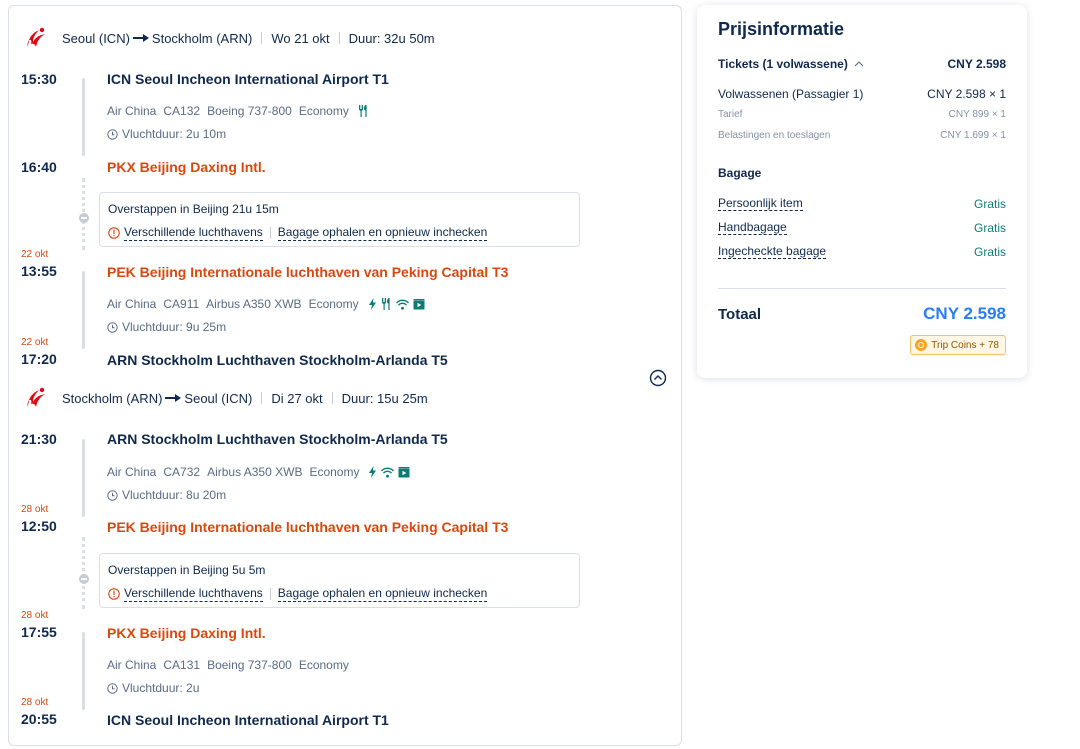  I want to click on warning-icon, so click(114, 594).